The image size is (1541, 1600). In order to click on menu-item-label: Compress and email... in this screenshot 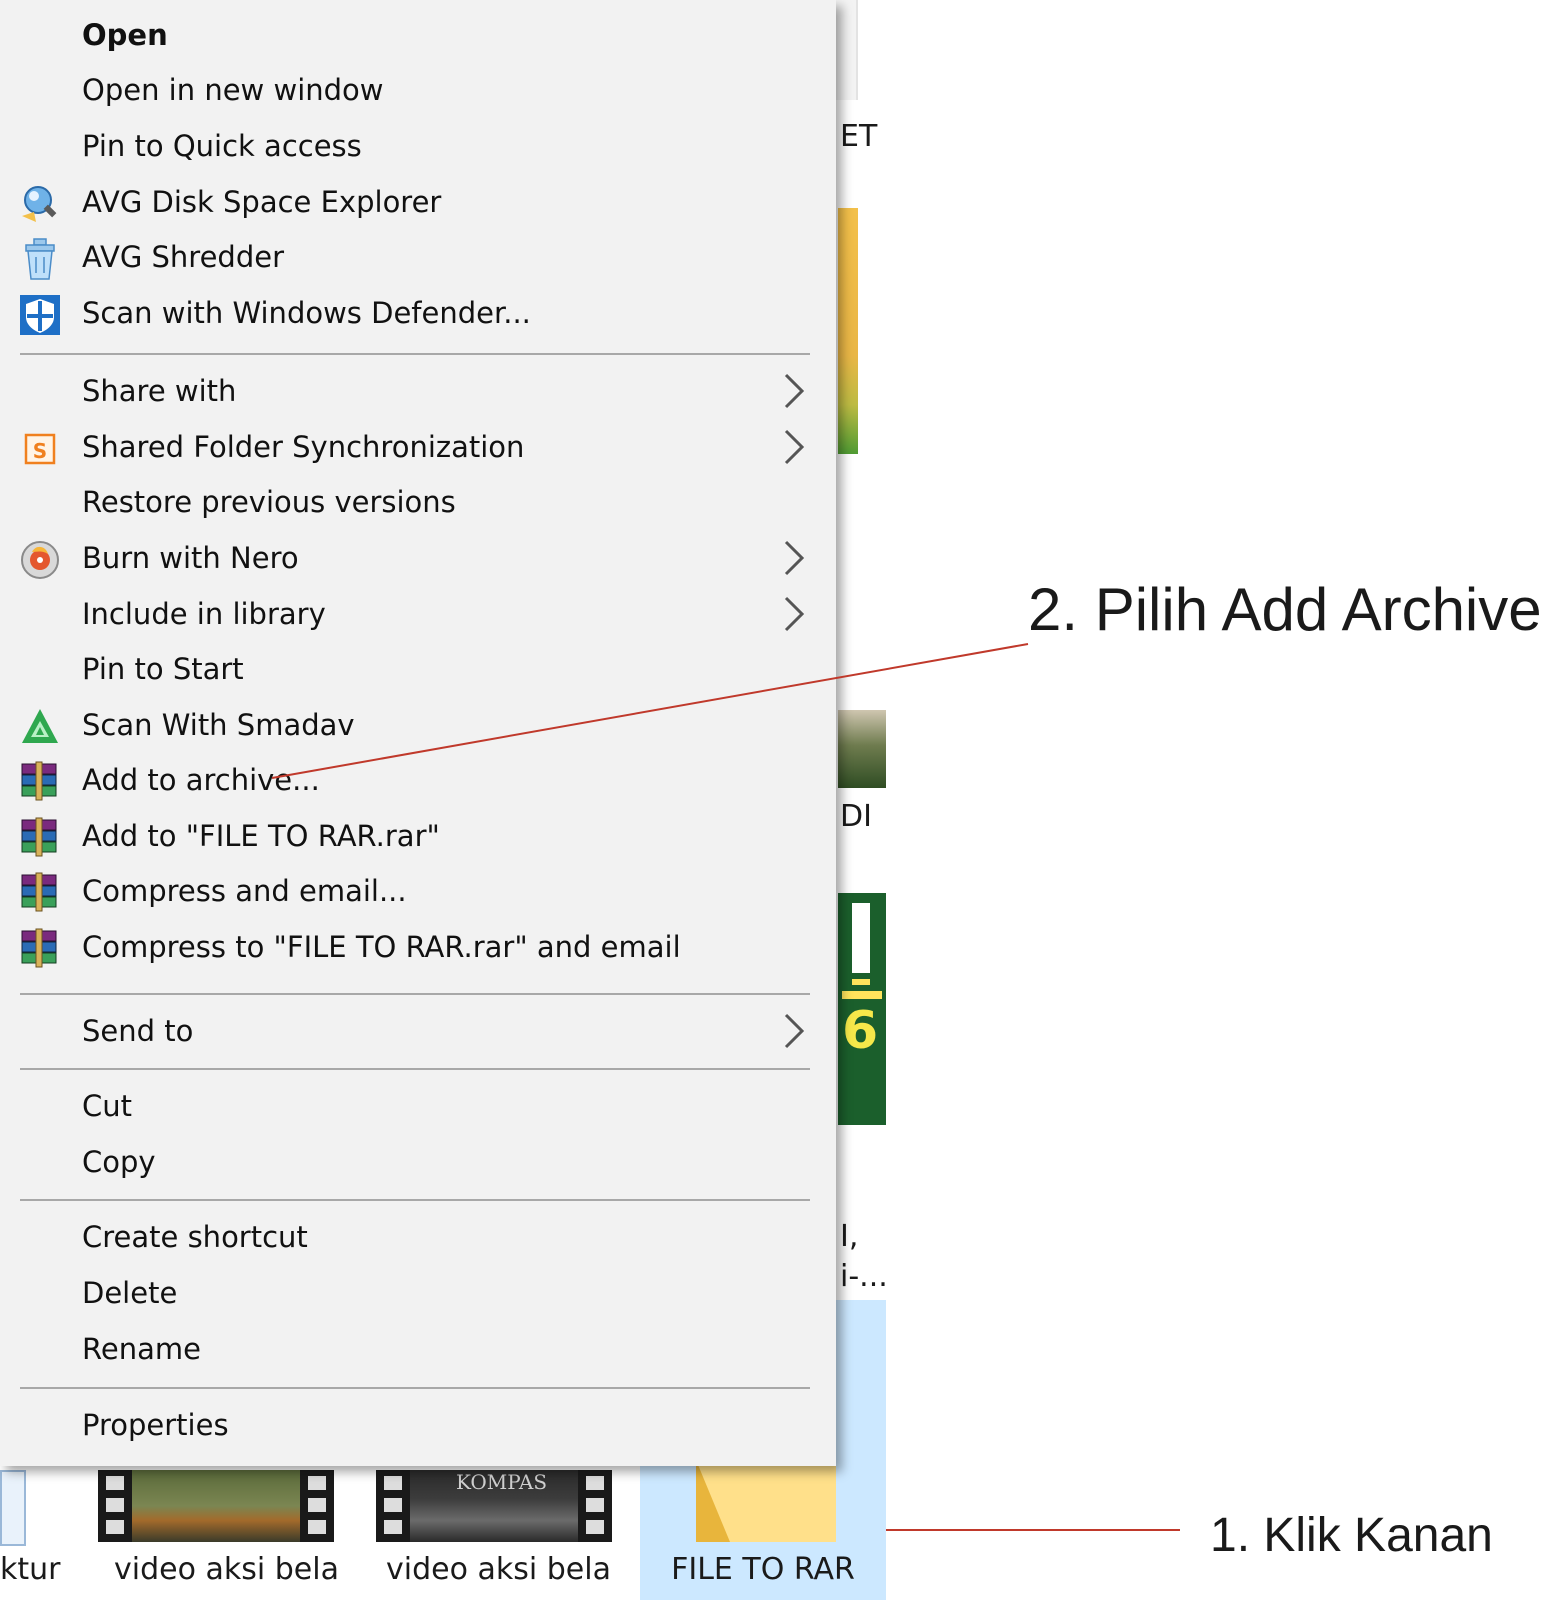, I will do `click(244, 891)`.